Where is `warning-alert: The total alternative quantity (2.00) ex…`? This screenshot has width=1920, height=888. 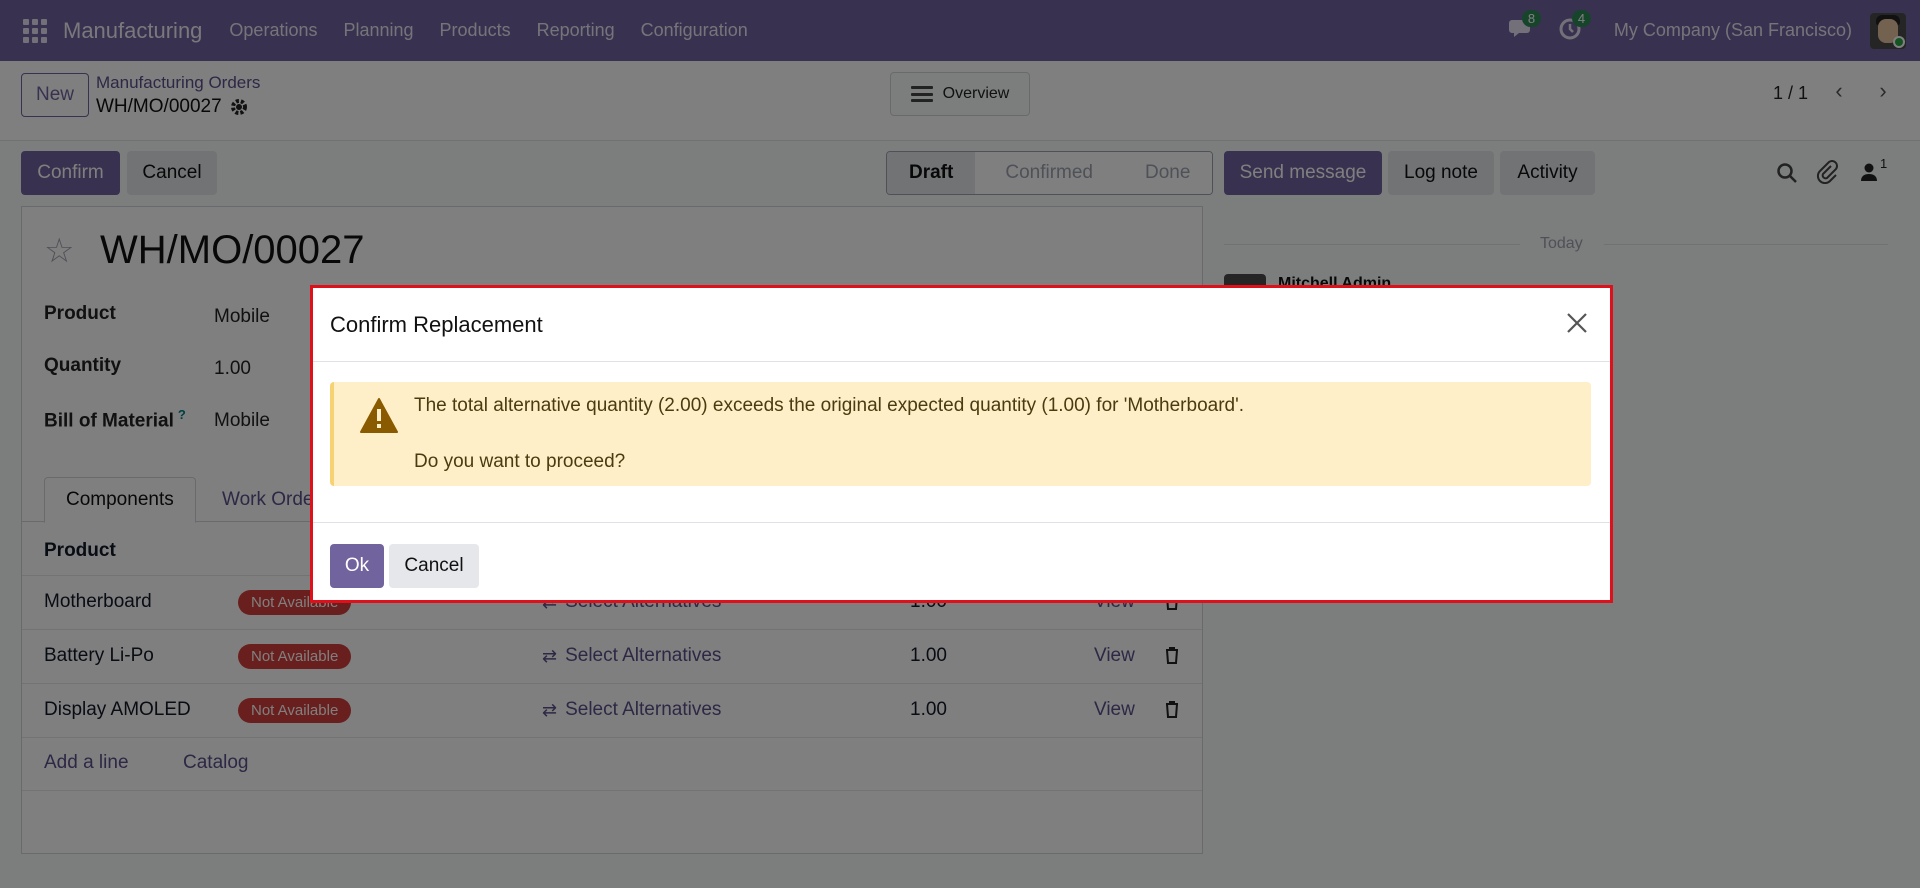 warning-alert: The total alternative quantity (2.00) ex… is located at coordinates (960, 434).